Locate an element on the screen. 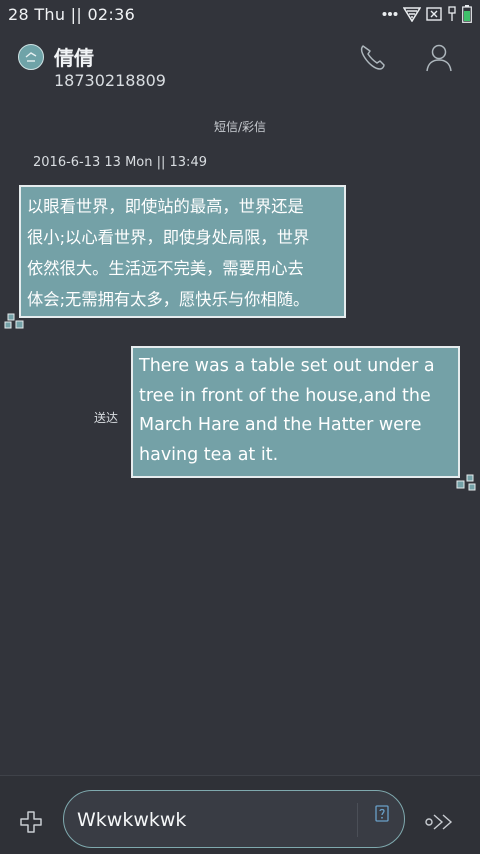 Image resolution: width=480 pixels, height=854 pixels. contact-name: 倩倩 is located at coordinates (74, 58).